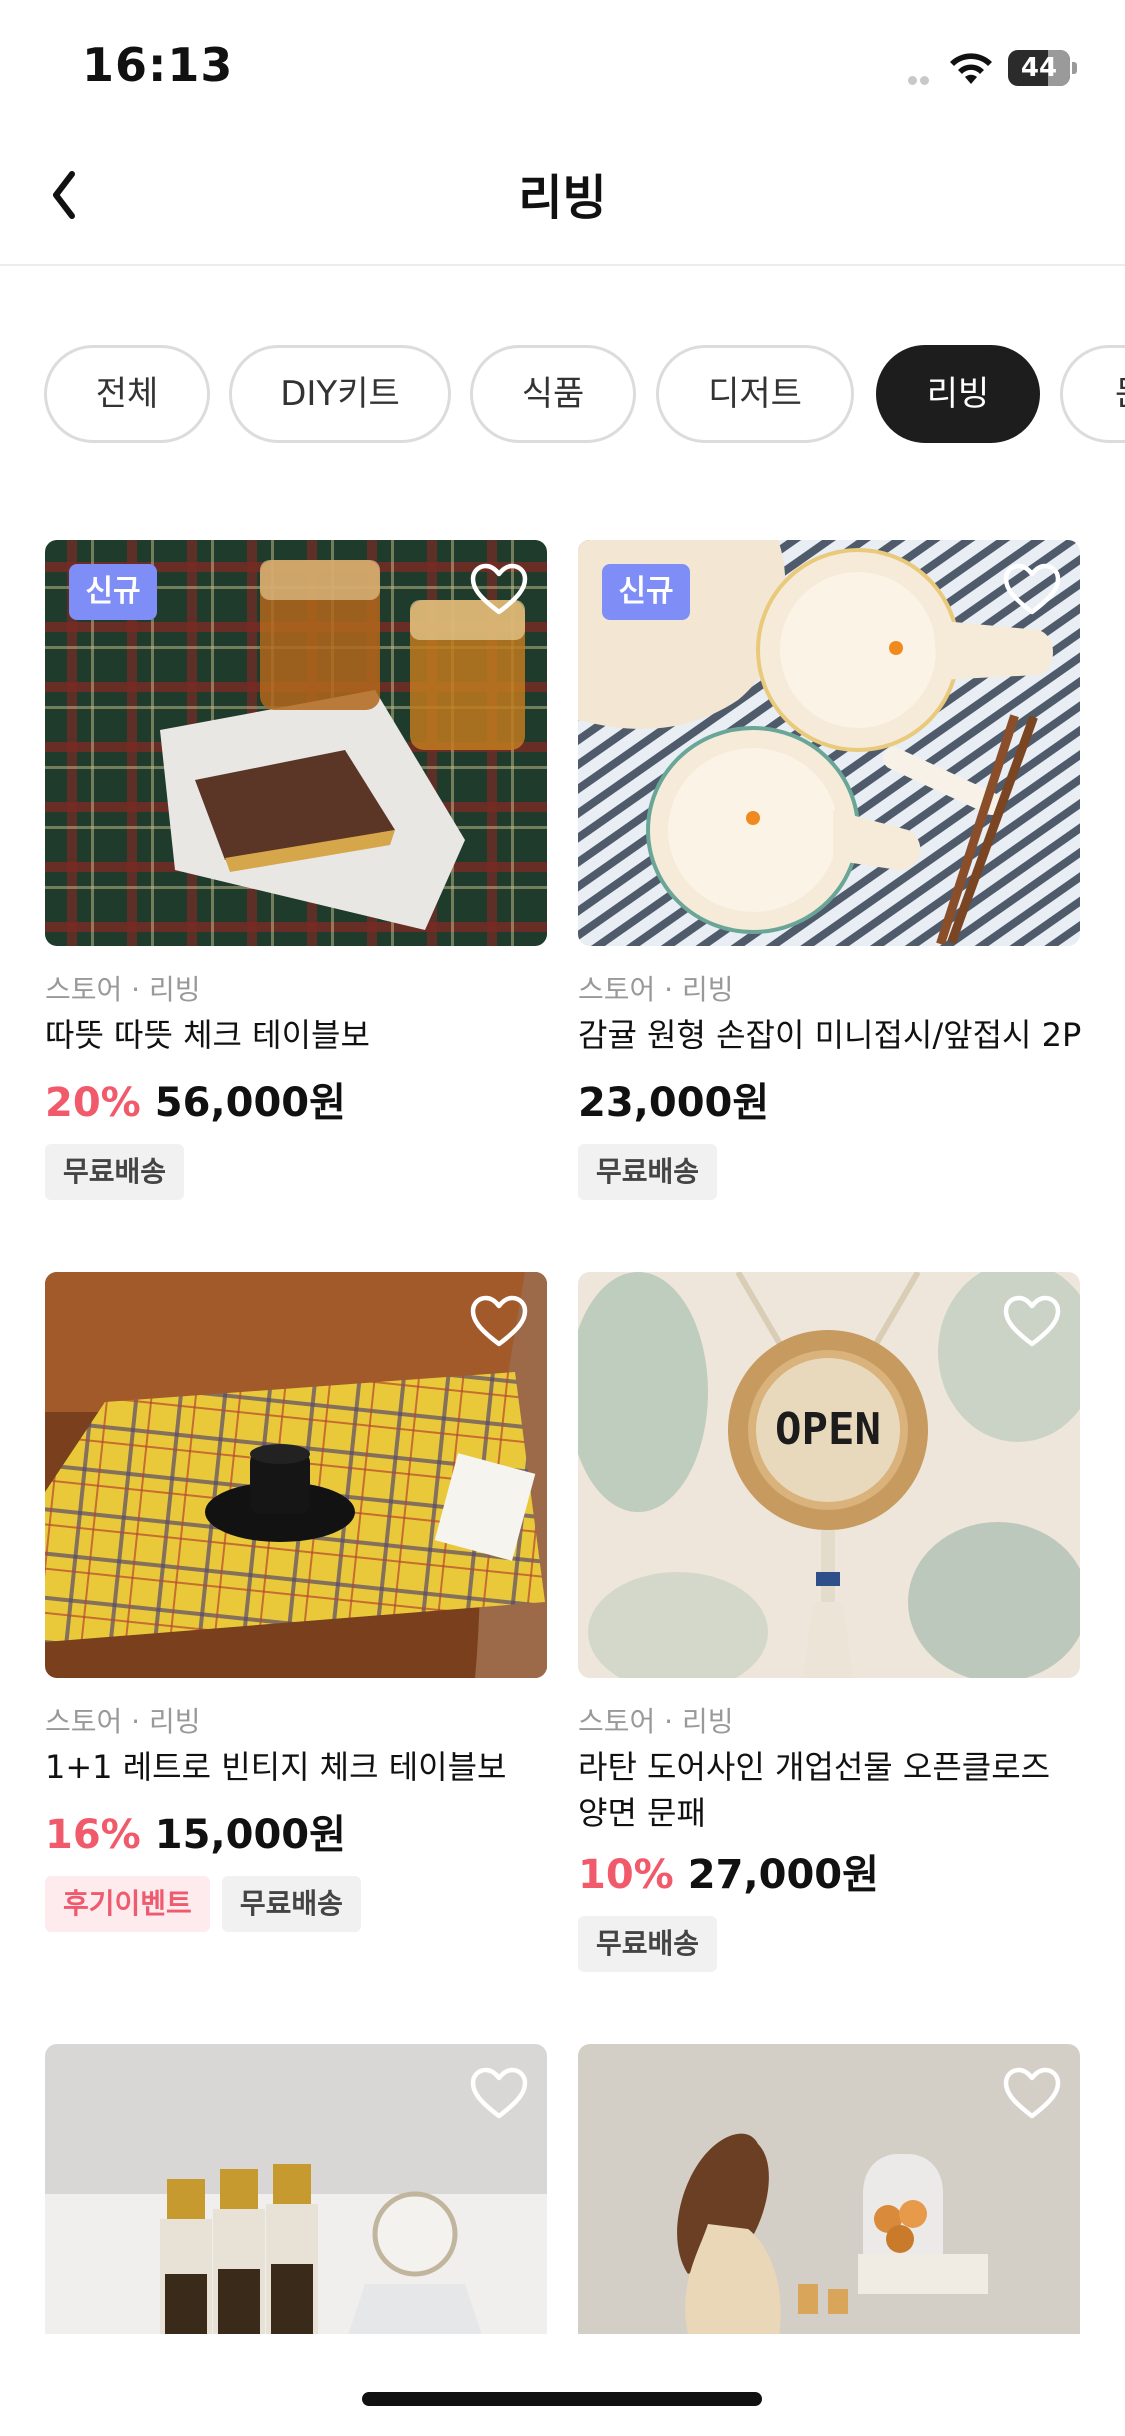  I want to click on product-name: 라탄 도어사인 개업선물 오픈클로즈 양면 문패, so click(828, 1790).